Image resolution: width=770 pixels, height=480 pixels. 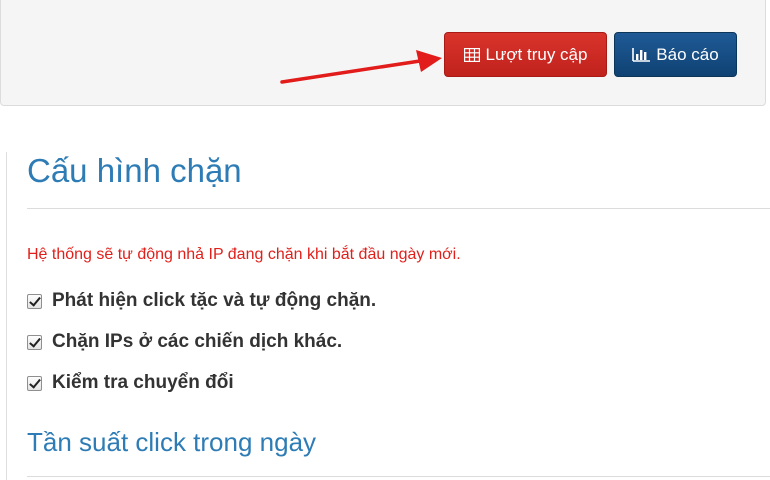 I want to click on visits-button: Lượt truy cập, so click(x=525, y=54).